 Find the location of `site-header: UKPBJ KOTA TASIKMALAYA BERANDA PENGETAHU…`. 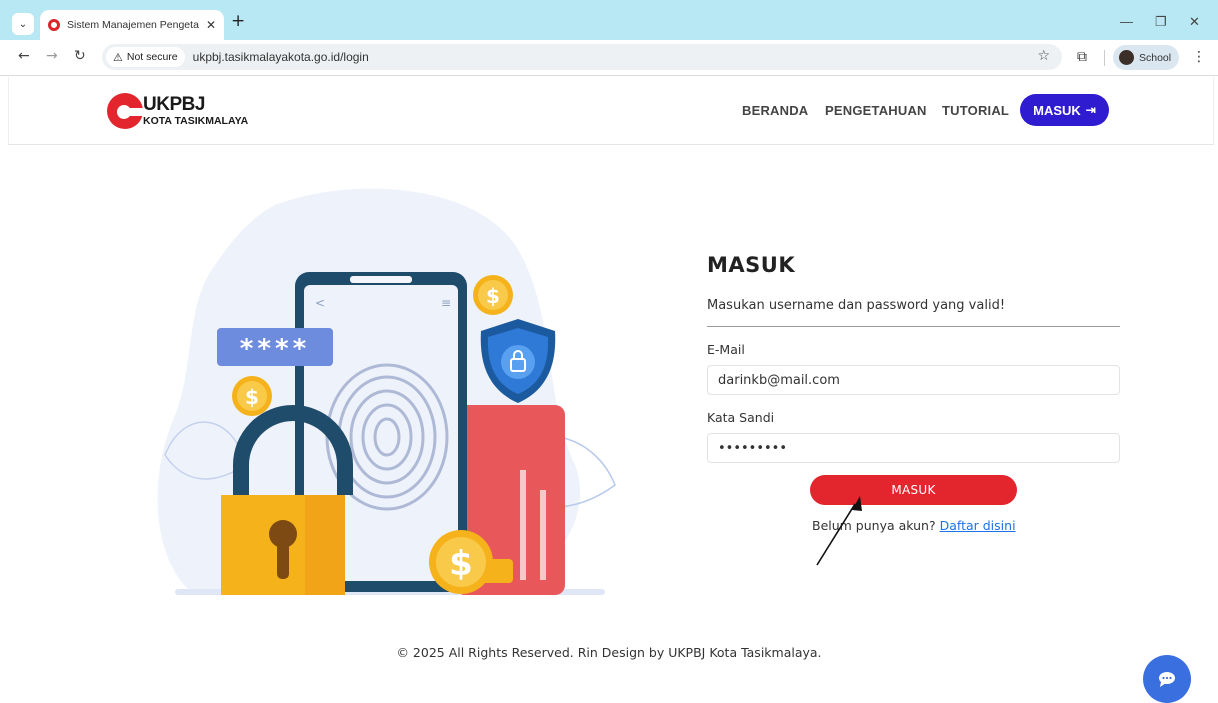

site-header: UKPBJ KOTA TASIKMALAYA BERANDA PENGETAHU… is located at coordinates (611, 111).